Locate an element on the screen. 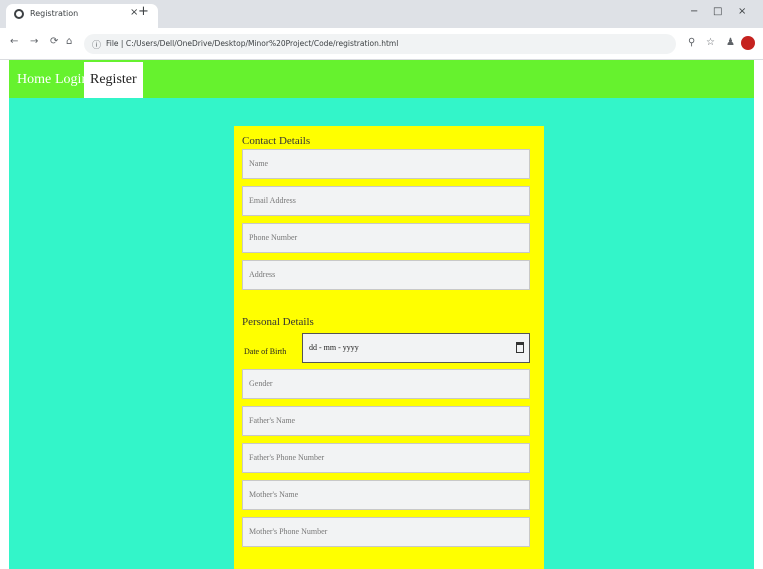 Image resolution: width=763 pixels, height=569 pixels. phone-input: Phone Number is located at coordinates (386, 238).